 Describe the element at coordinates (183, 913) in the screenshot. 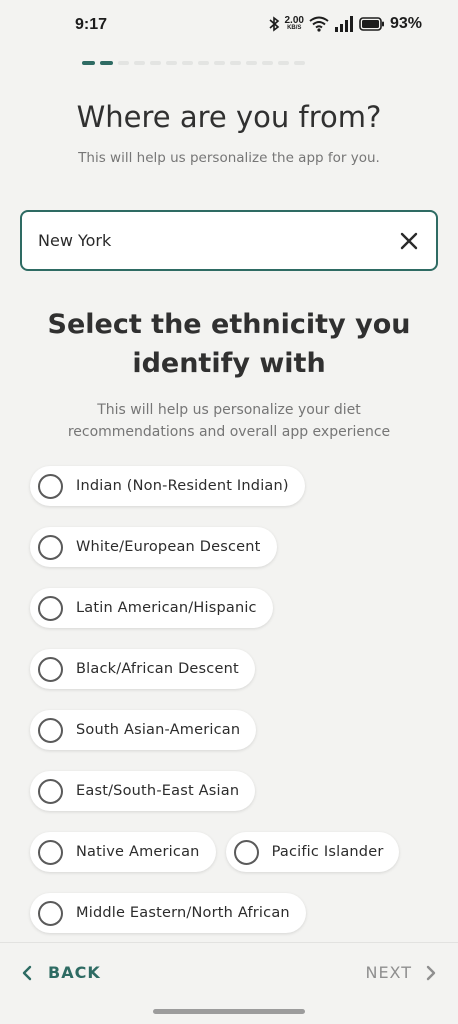

I see `ethnicity-option-label: Middle Eastern/North African` at that location.